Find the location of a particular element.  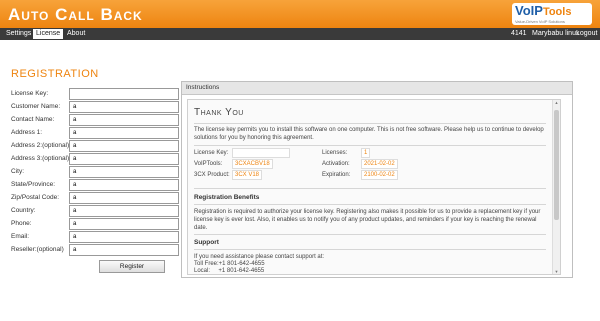

form-row-customer-name: Customer Name: a is located at coordinates (95, 107).